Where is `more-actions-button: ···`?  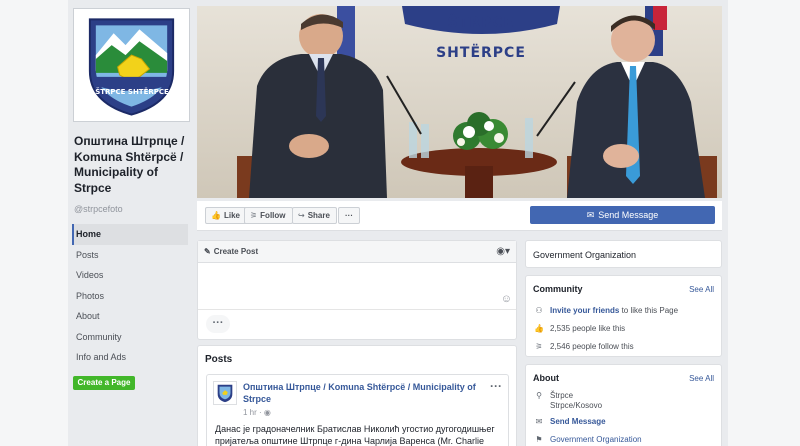 more-actions-button: ··· is located at coordinates (349, 215).